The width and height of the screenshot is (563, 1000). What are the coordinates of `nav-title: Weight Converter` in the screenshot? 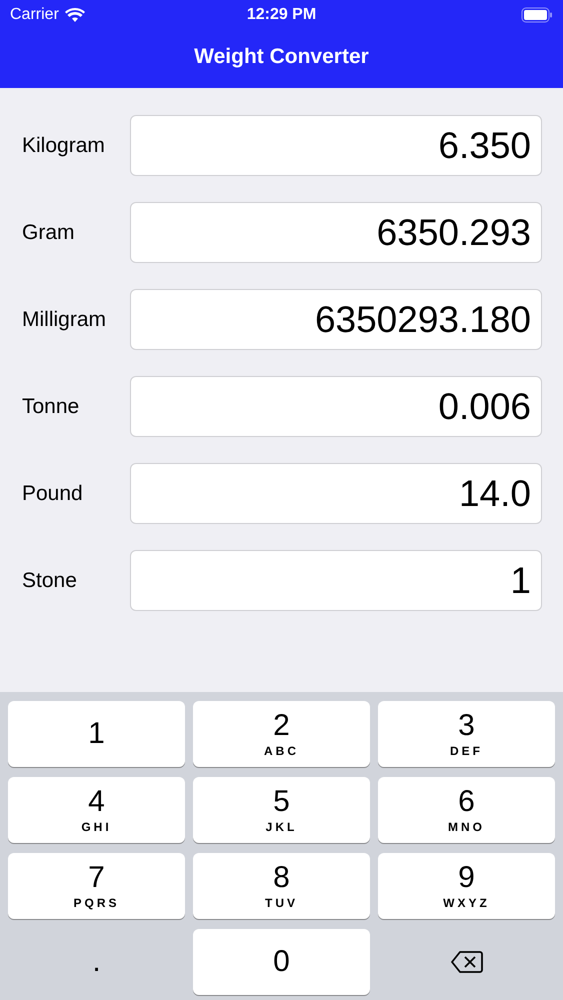 It's located at (281, 57).